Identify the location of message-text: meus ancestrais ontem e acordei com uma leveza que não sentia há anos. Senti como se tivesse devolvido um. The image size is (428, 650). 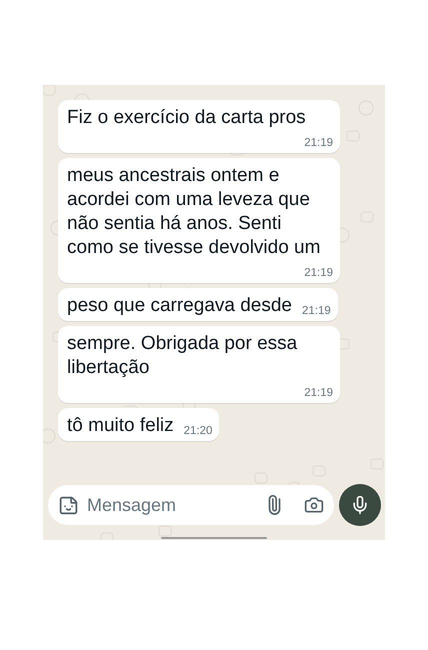
(194, 212).